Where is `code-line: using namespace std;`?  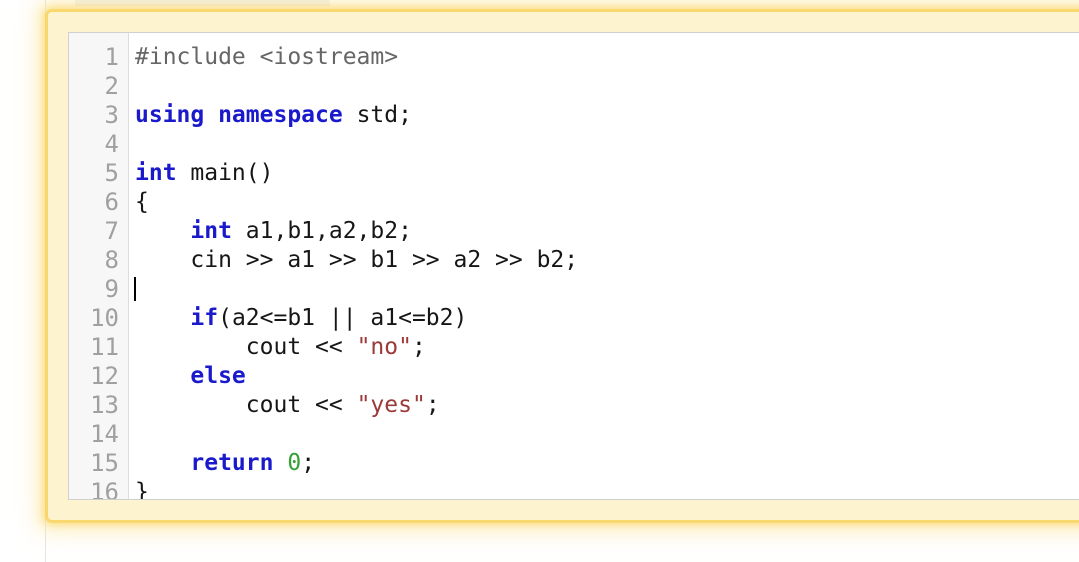 code-line: using namespace std; is located at coordinates (607, 115).